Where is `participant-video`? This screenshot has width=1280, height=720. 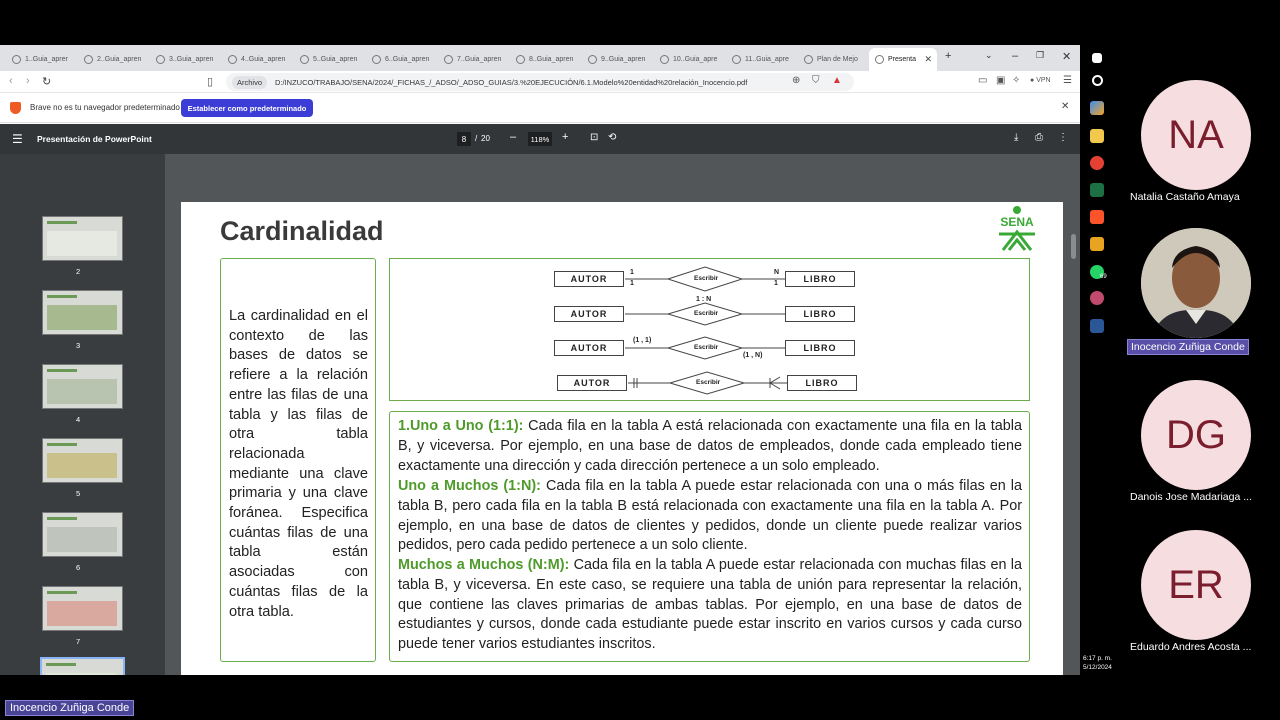
participant-video is located at coordinates (1196, 283).